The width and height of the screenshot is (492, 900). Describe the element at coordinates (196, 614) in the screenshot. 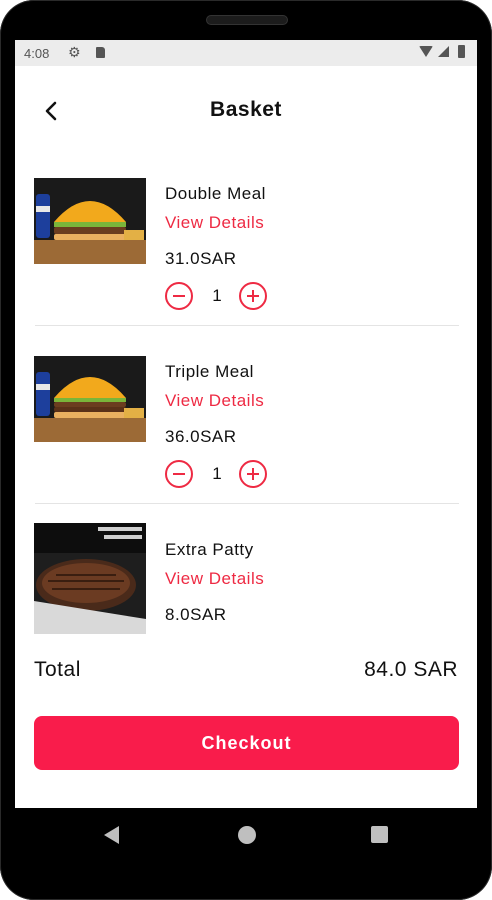

I see `item-price: 8.0SAR` at that location.